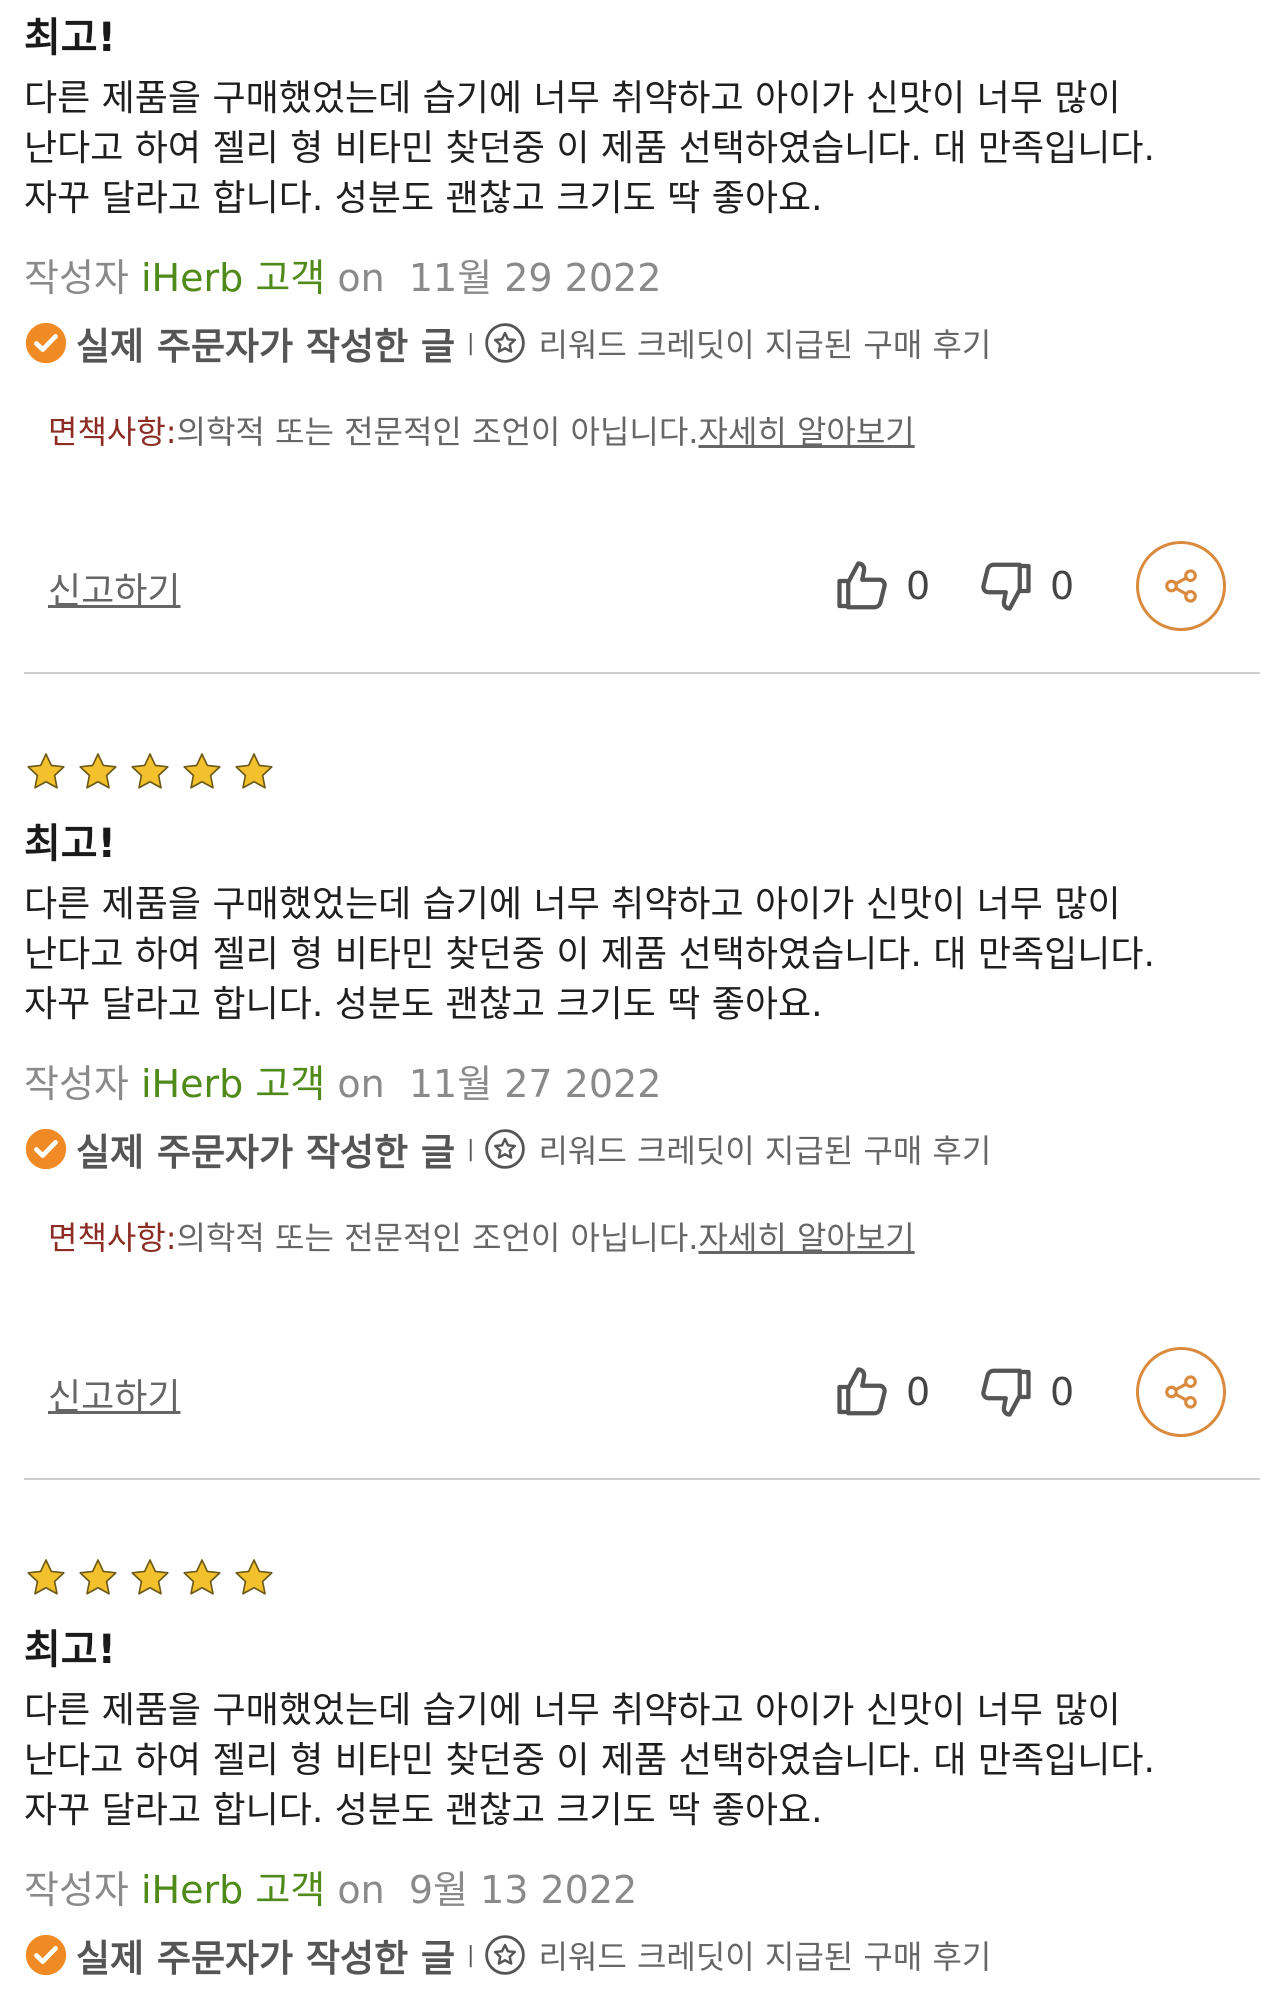 The width and height of the screenshot is (1284, 1996). I want to click on review-meta: 작성자 iHerb 고객 on 9월 13 2022, so click(330, 1890).